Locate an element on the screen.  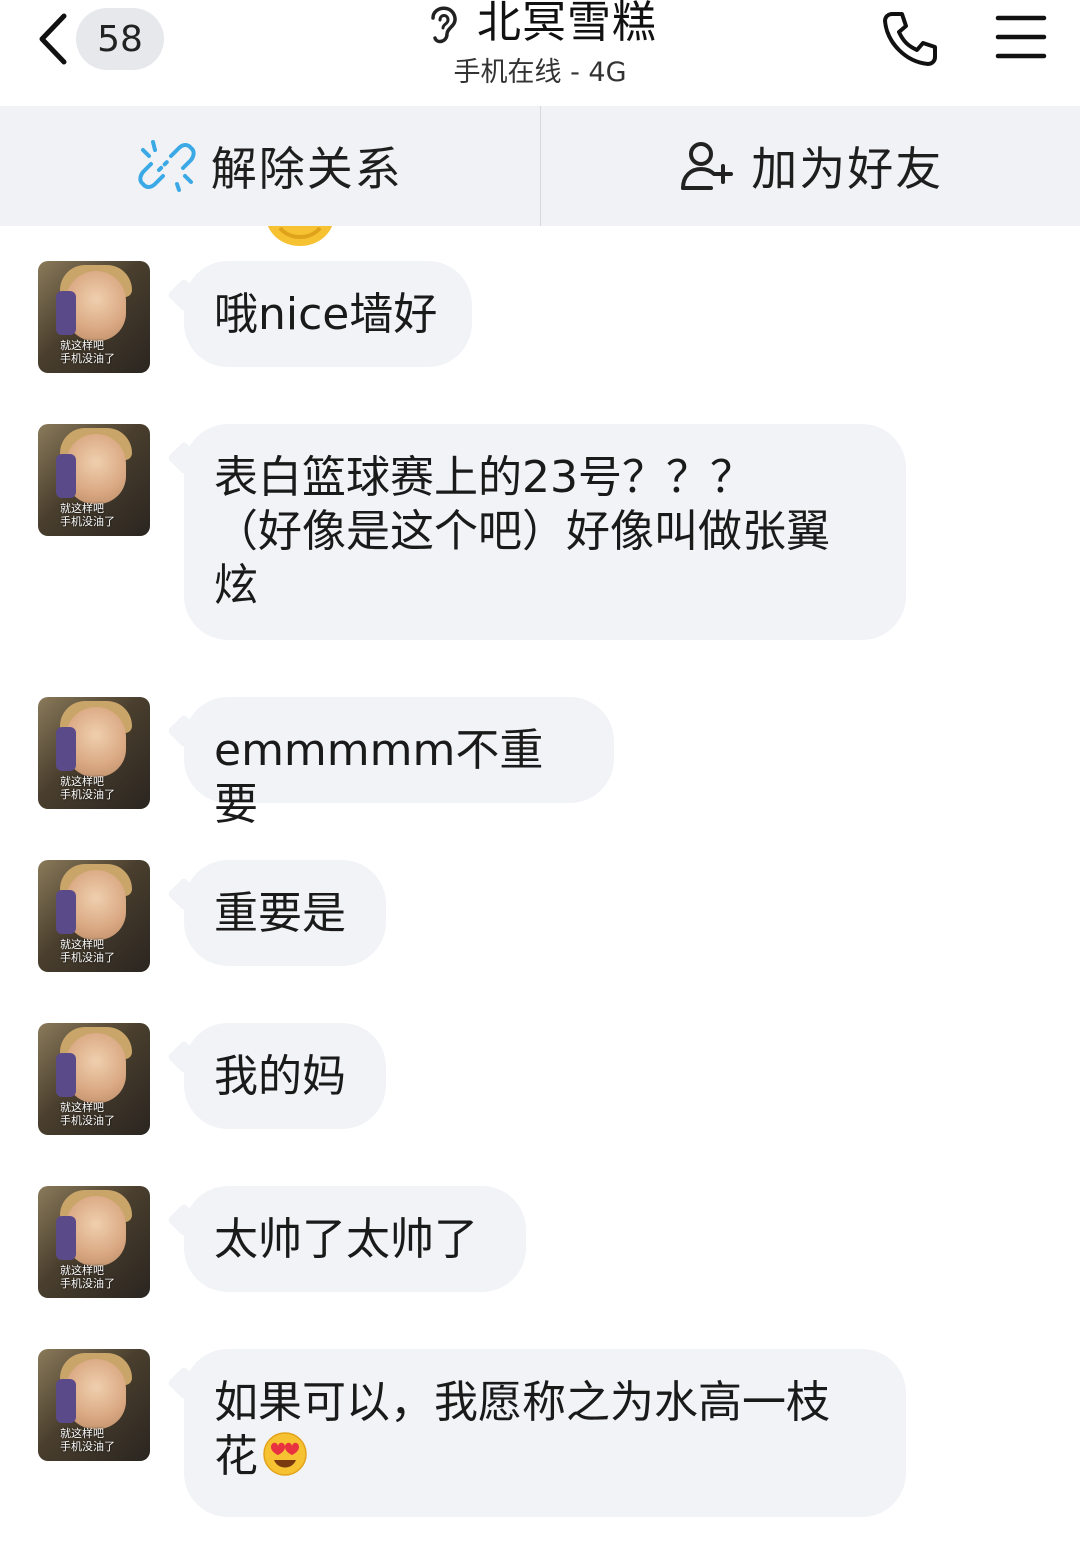
message-bubble: 太帅了太帅了 is located at coordinates (355, 1239).